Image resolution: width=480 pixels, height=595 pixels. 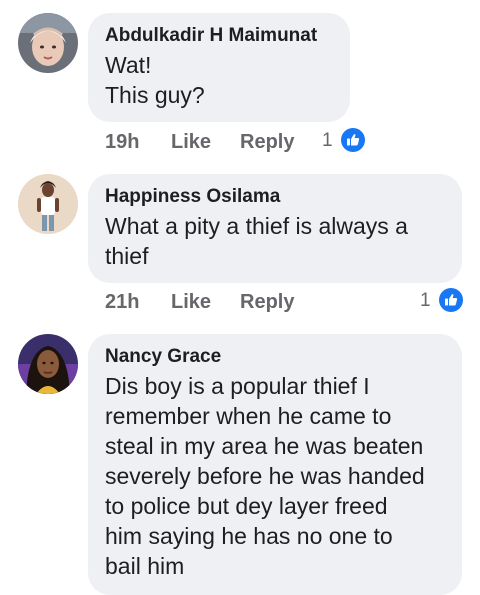 What do you see at coordinates (219, 67) in the screenshot?
I see `comment-bubble: Abdulkadir H Maimunat Wat! This guy?` at bounding box center [219, 67].